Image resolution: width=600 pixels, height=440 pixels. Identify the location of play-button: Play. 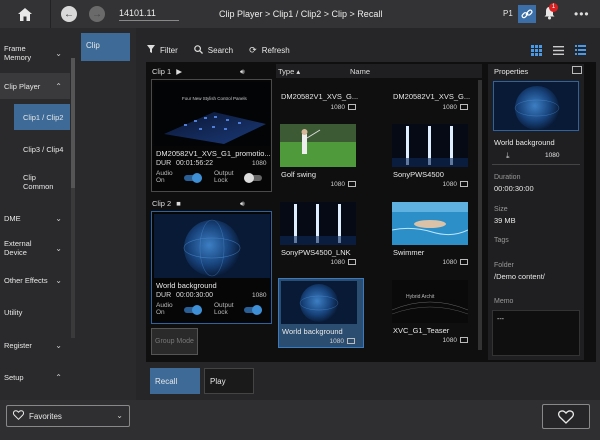
(229, 381).